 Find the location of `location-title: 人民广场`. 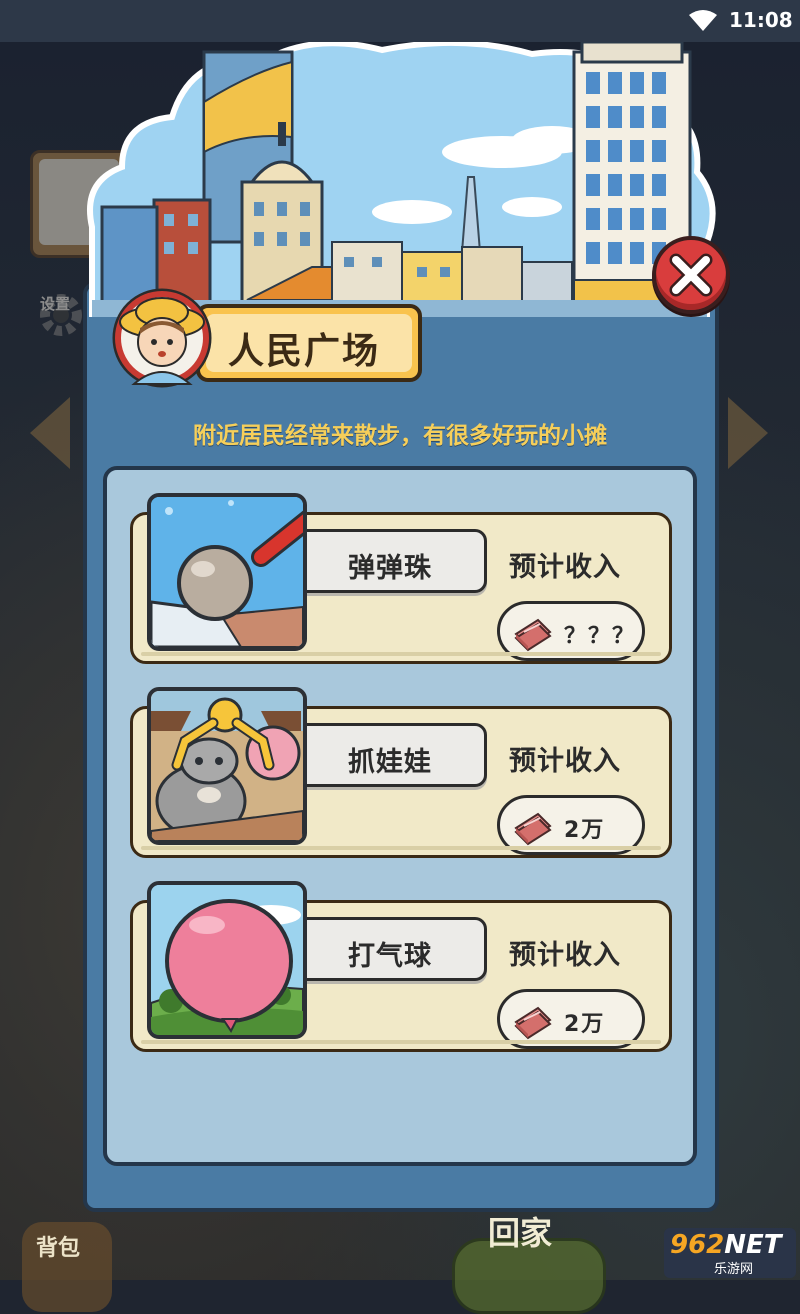

location-title: 人民广场 is located at coordinates (304, 351).